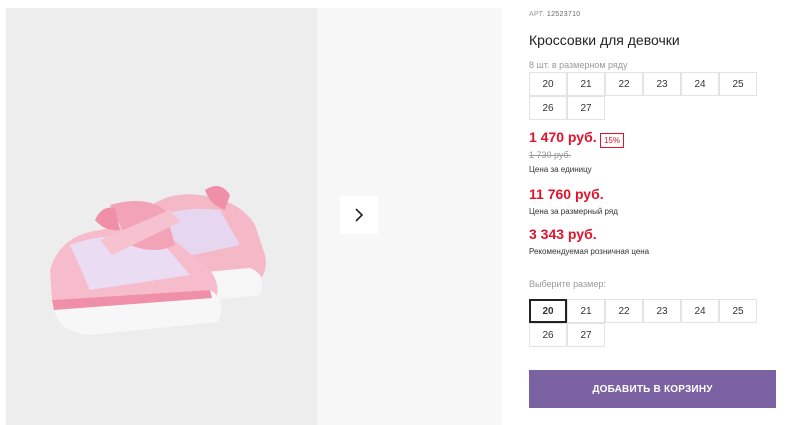  Describe the element at coordinates (652, 389) in the screenshot. I see `add-to-cart-button: ДОБАВИТЬ В КОРЗИНУ` at that location.